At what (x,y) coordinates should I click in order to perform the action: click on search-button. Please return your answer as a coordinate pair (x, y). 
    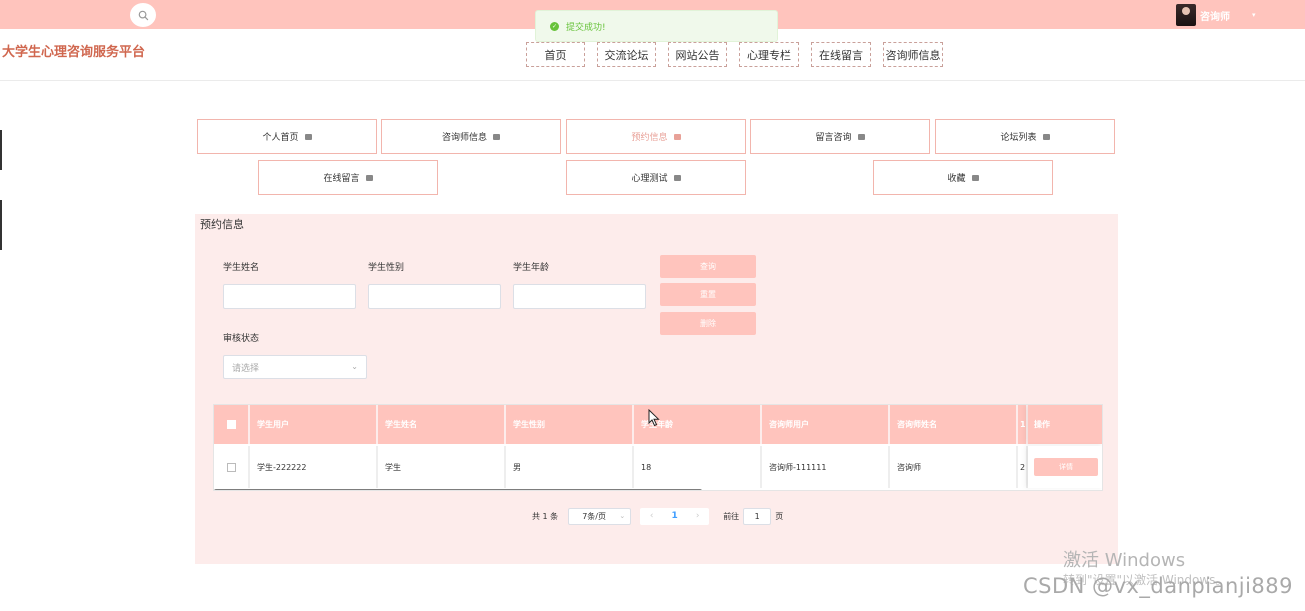
    Looking at the image, I should click on (143, 15).